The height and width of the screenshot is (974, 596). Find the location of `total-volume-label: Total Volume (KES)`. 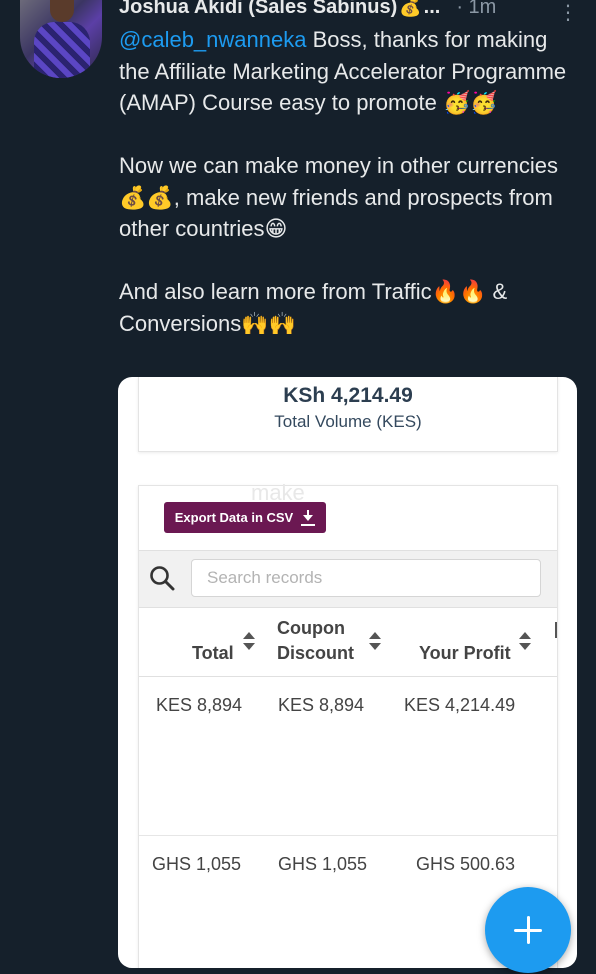

total-volume-label: Total Volume (KES) is located at coordinates (348, 421).